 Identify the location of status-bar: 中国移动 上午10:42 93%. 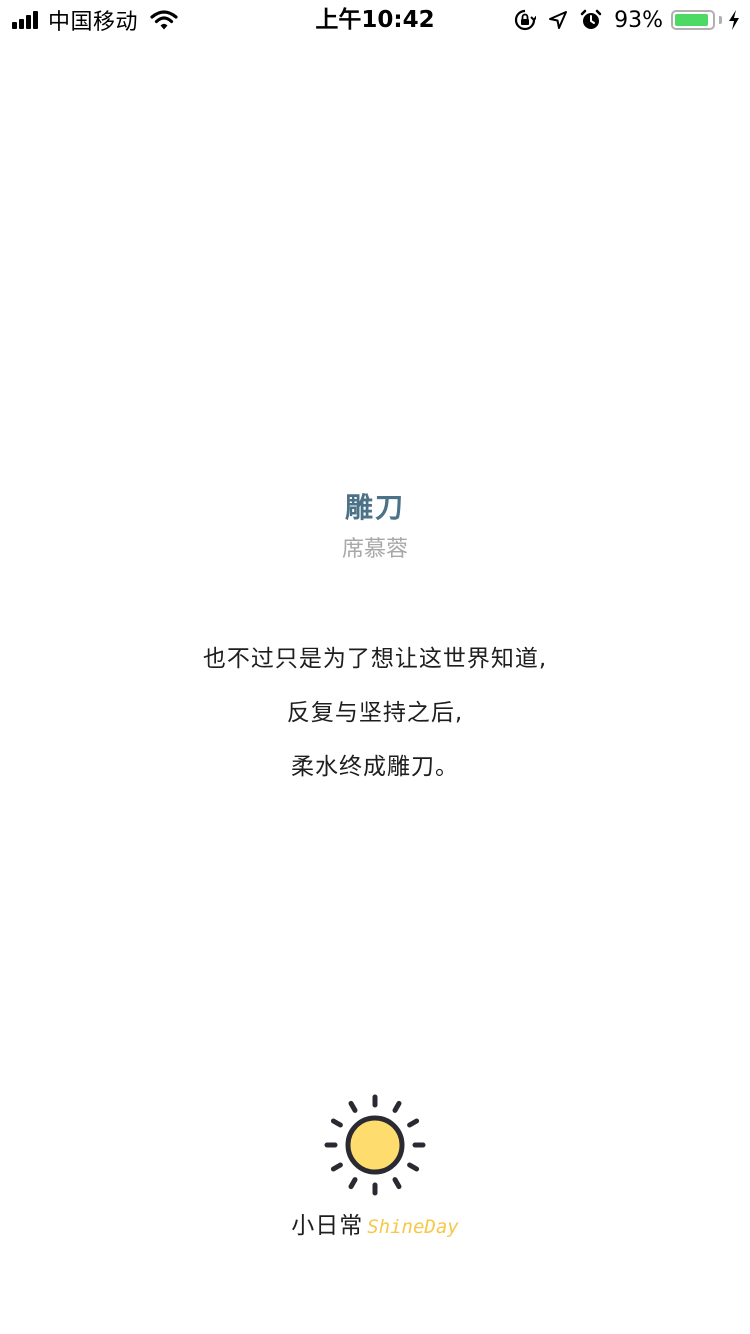
(375, 20).